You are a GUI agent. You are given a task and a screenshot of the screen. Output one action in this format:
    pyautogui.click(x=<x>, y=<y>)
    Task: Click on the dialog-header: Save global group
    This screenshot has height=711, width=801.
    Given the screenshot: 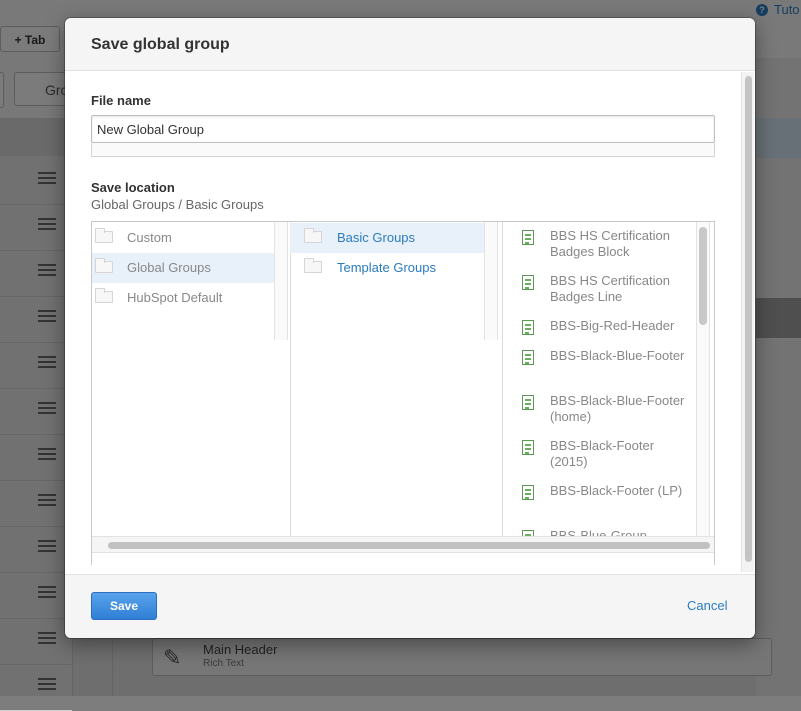 What is the action you would take?
    pyautogui.click(x=410, y=44)
    